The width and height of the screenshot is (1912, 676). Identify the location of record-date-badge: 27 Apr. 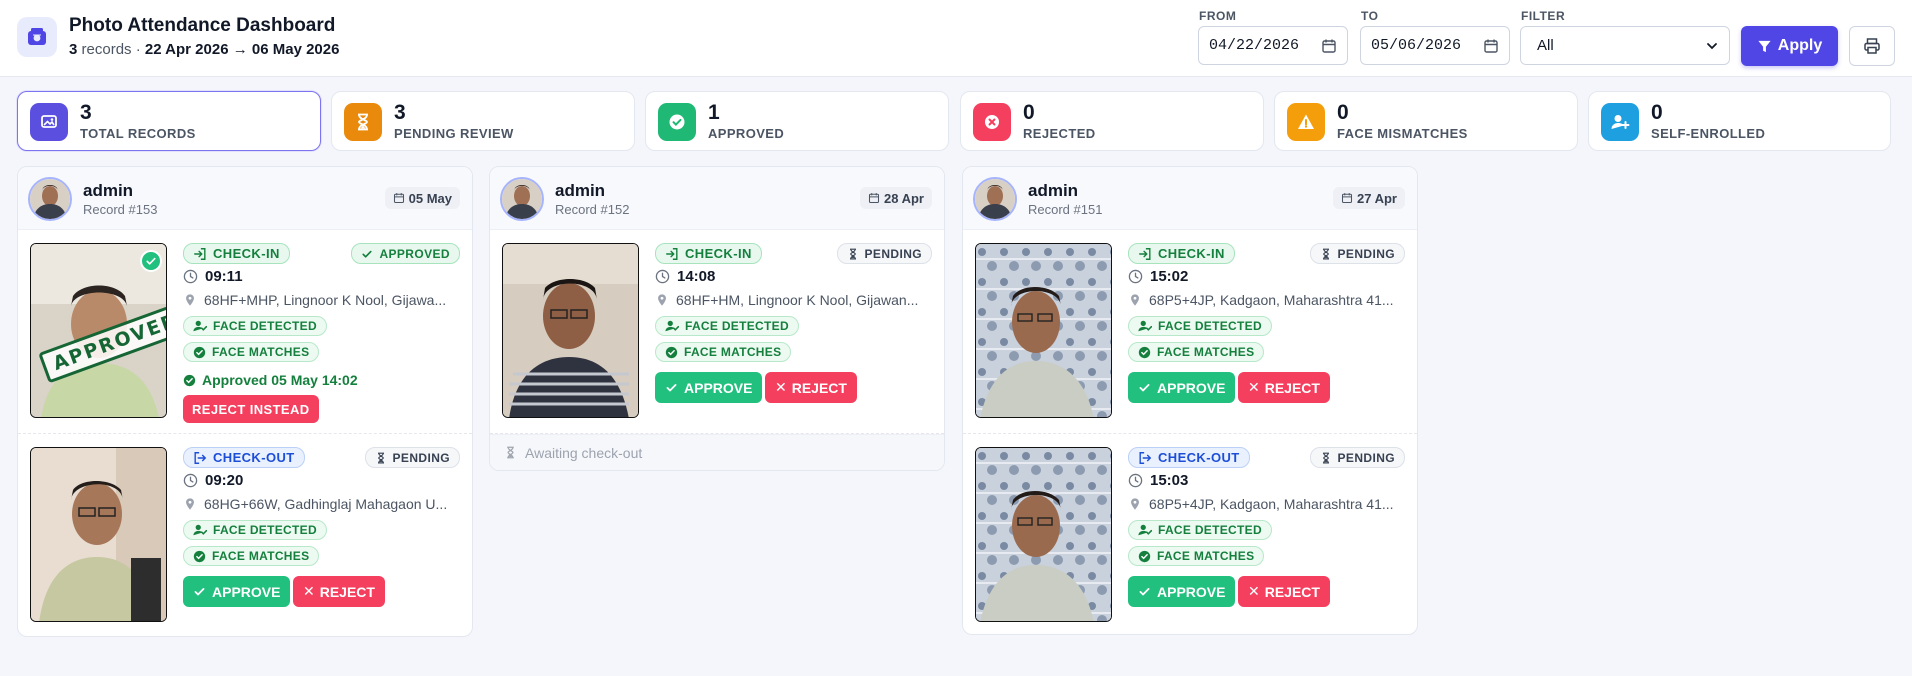
(1369, 198).